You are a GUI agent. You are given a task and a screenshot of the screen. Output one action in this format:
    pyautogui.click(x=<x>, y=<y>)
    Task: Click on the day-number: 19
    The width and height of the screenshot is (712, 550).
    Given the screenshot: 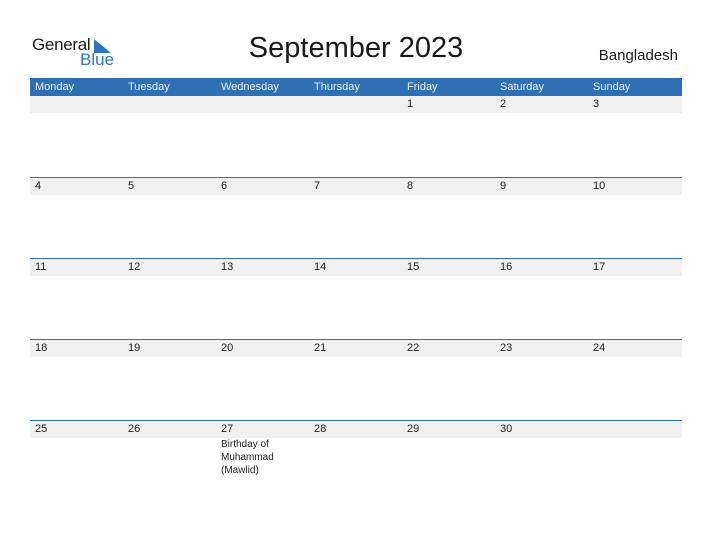 What is the action you would take?
    pyautogui.click(x=134, y=348)
    